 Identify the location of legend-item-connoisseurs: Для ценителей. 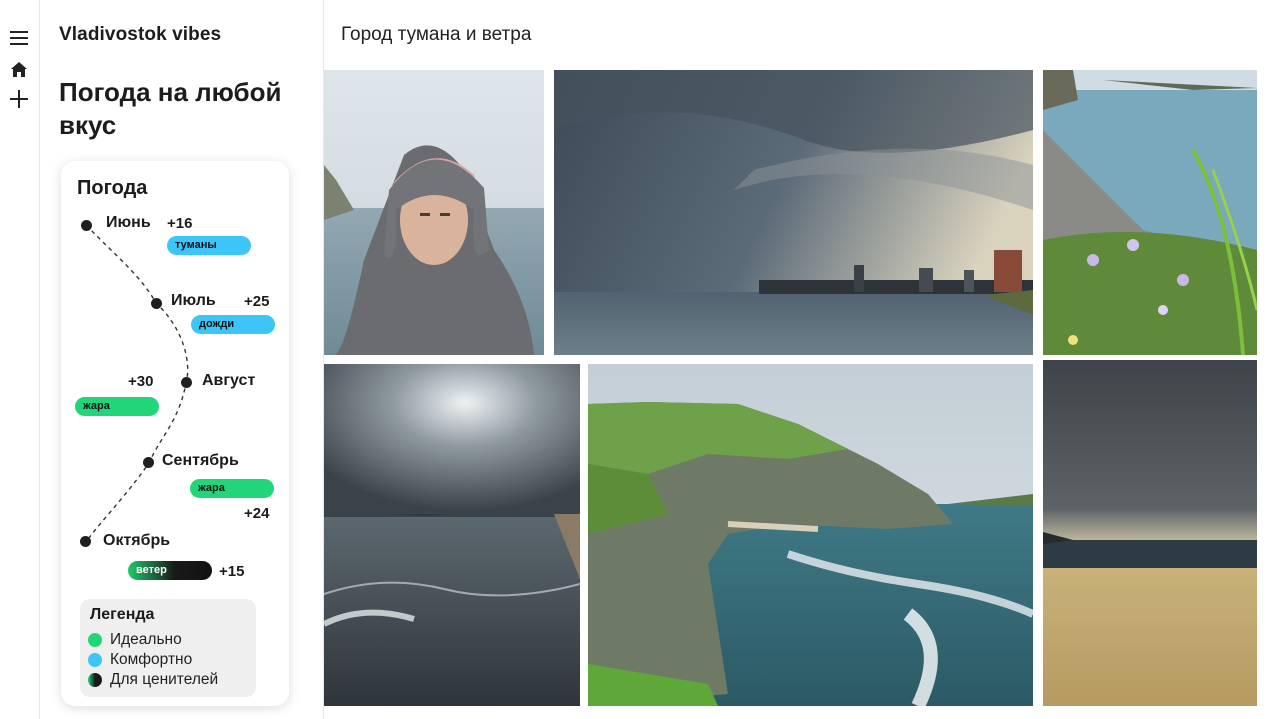
(153, 680).